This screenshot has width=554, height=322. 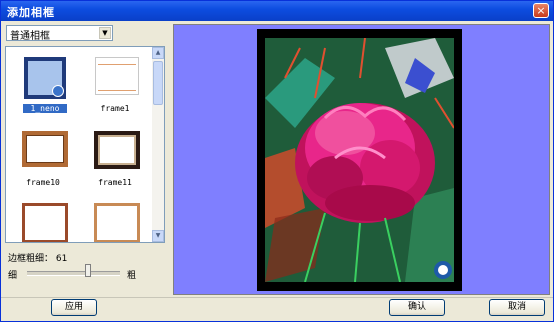 What do you see at coordinates (73, 273) in the screenshot?
I see `thickness-slider-track` at bounding box center [73, 273].